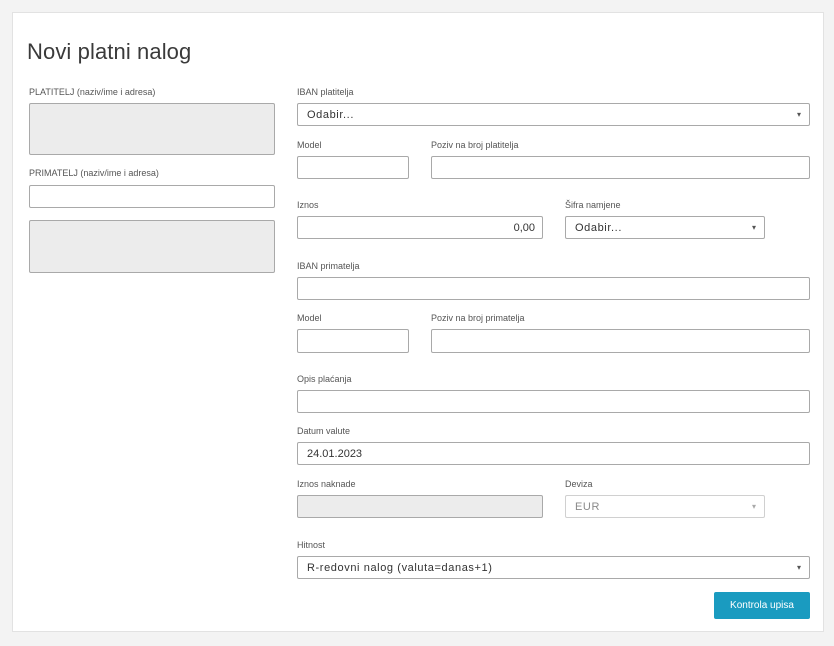 The image size is (834, 646). Describe the element at coordinates (478, 318) in the screenshot. I see `ref-recipient-label: Poziv na broj primatelja` at that location.